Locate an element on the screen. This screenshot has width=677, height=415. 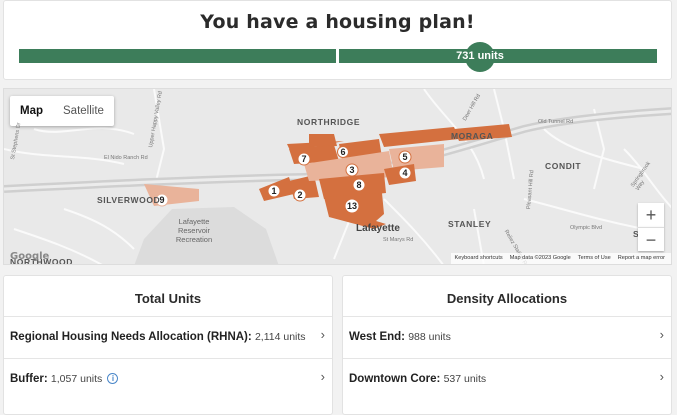
terms-link: Terms of Use is located at coordinates (594, 259).